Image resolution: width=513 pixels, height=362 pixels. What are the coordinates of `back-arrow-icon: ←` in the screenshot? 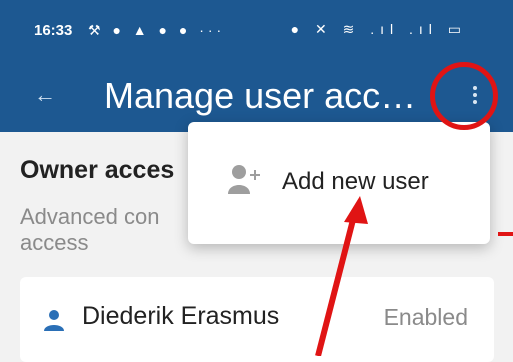 It's located at (45, 94).